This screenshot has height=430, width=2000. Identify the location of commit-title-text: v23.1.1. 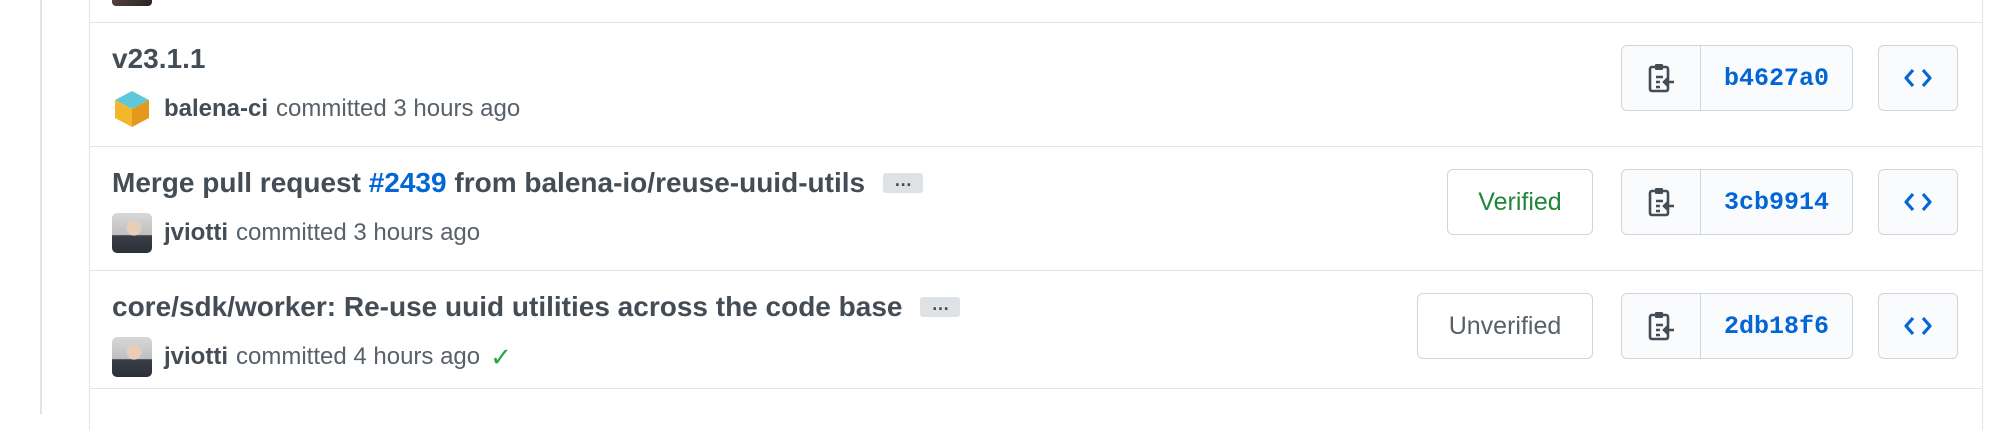
(158, 59).